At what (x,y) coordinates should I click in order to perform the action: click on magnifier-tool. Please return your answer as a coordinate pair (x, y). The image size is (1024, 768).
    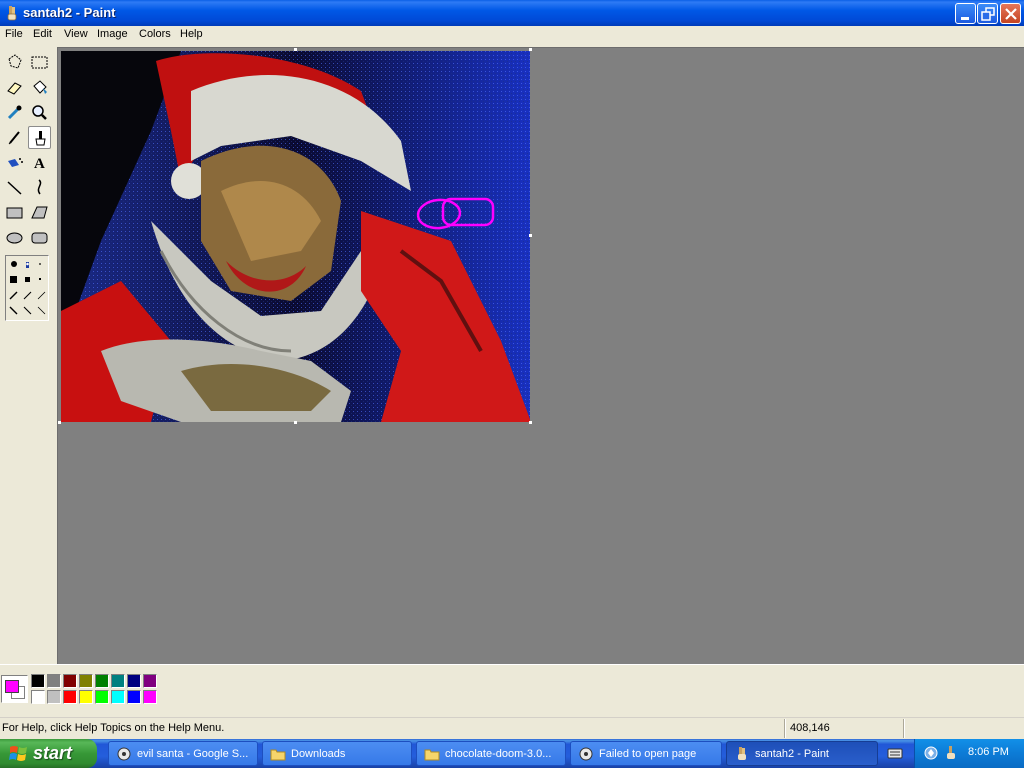
    Looking at the image, I should click on (39, 112).